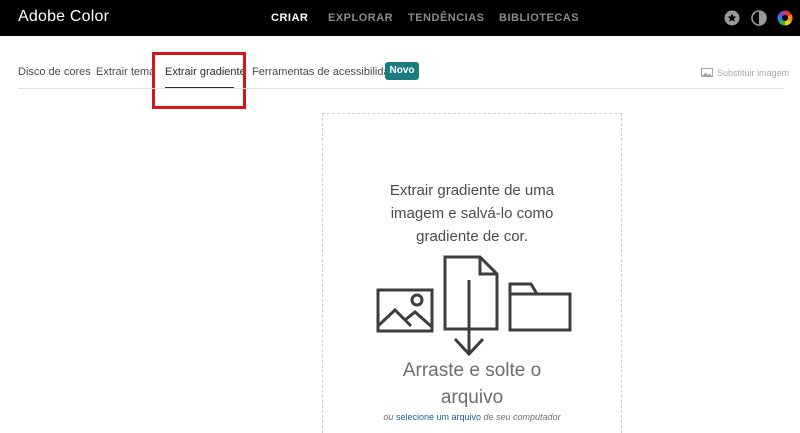 This screenshot has width=800, height=433. What do you see at coordinates (327, 72) in the screenshot?
I see `tab-ferramentas-acessibilidade: Ferramentas de acessibilidade` at bounding box center [327, 72].